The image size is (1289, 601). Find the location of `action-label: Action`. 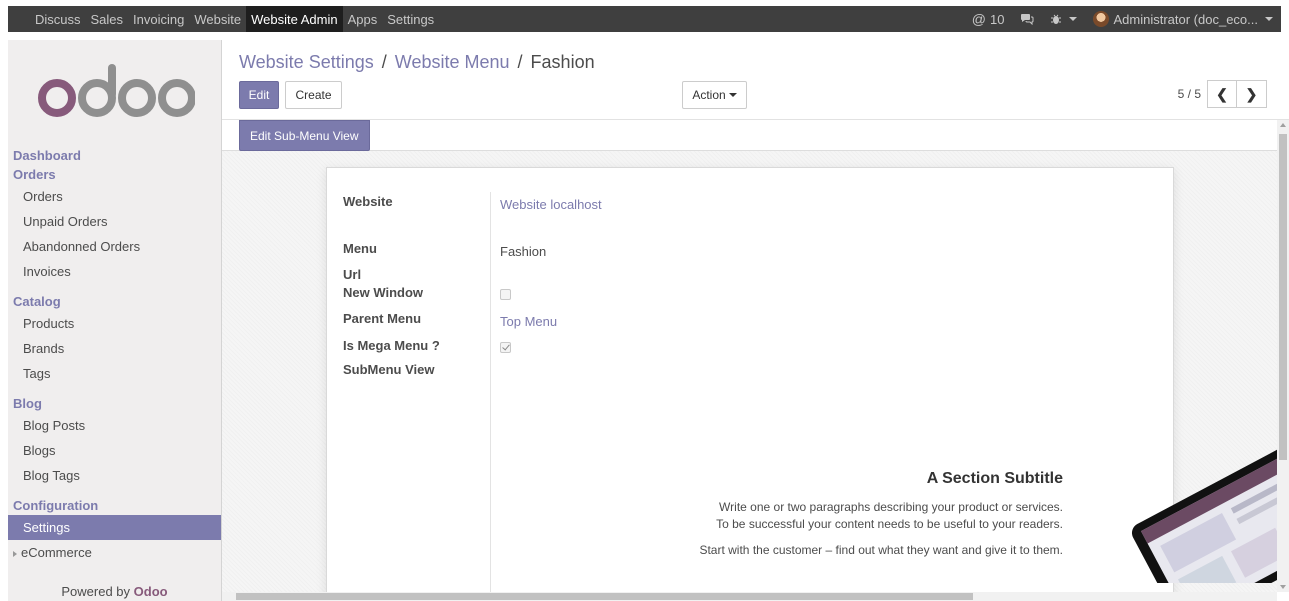

action-label: Action is located at coordinates (709, 95).